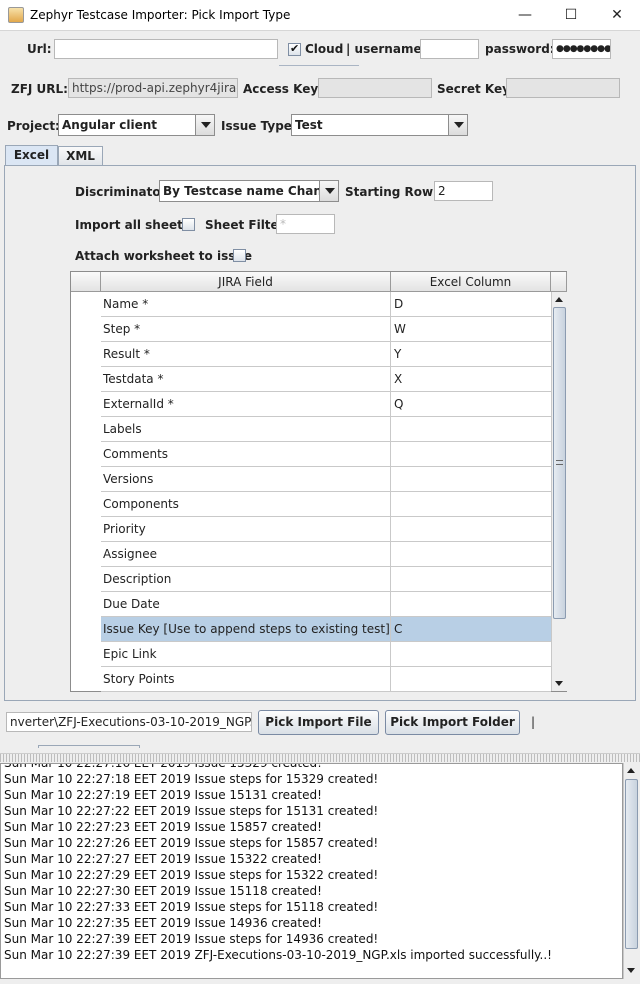 The image size is (640, 984). What do you see at coordinates (525, 15) in the screenshot?
I see `minimize-icon: —` at bounding box center [525, 15].